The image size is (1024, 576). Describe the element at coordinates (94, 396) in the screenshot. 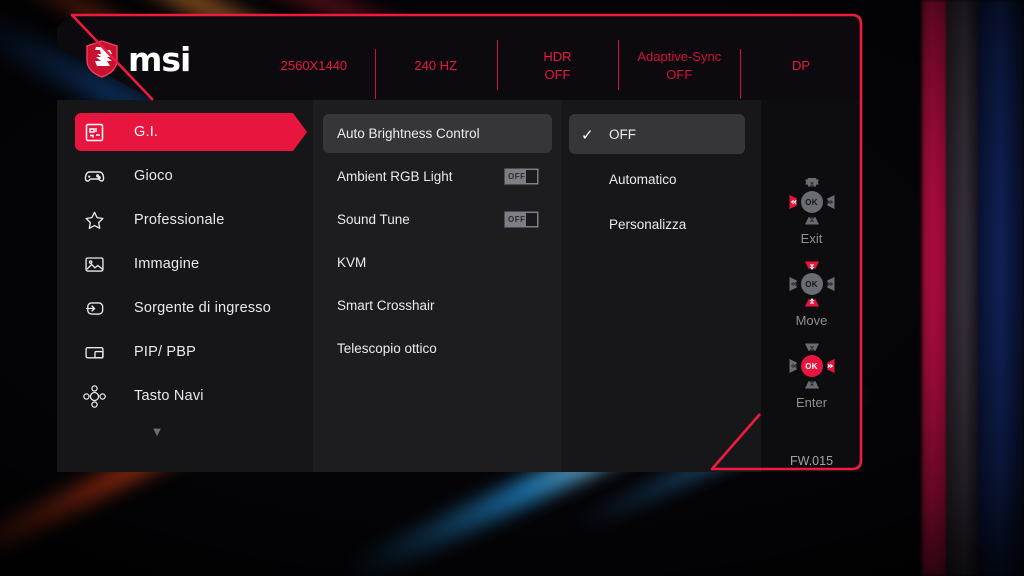

I see `navi-key-icon` at that location.